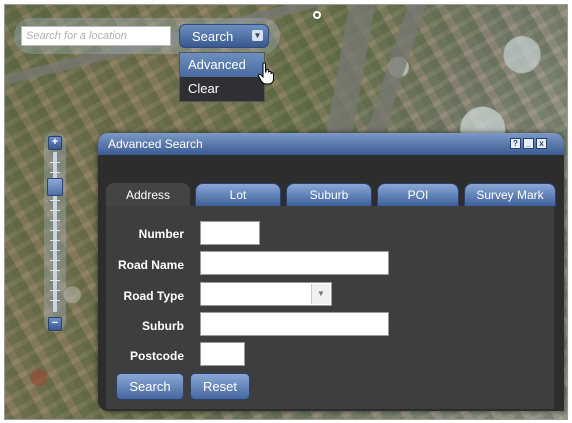 Image resolution: width=572 pixels, height=423 pixels. Describe the element at coordinates (265, 73) in the screenshot. I see `hand-cursor-icon` at that location.